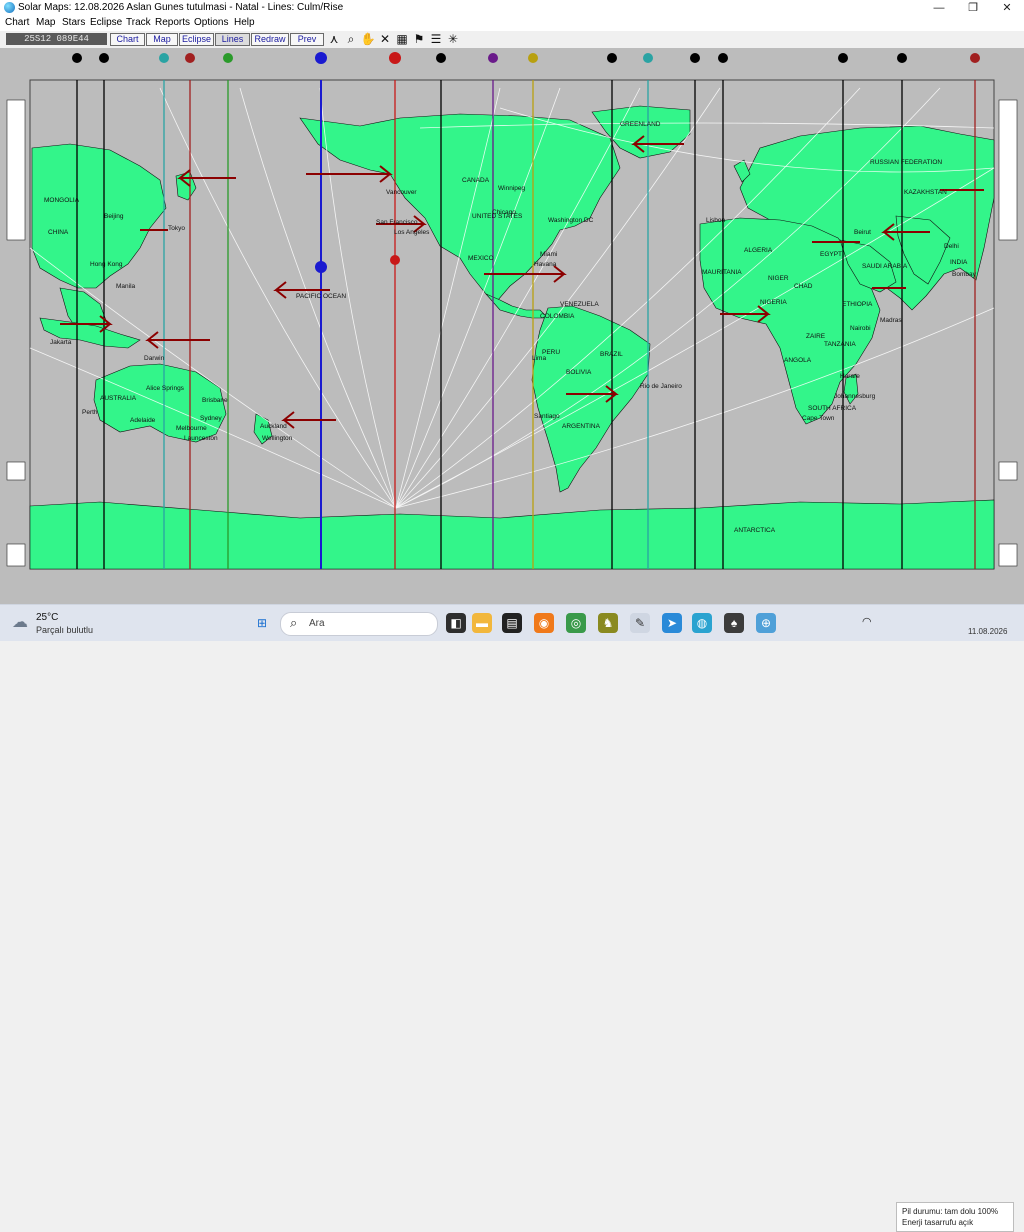  What do you see at coordinates (20, 622) in the screenshot?
I see `cloud-icon: ☁` at bounding box center [20, 622].